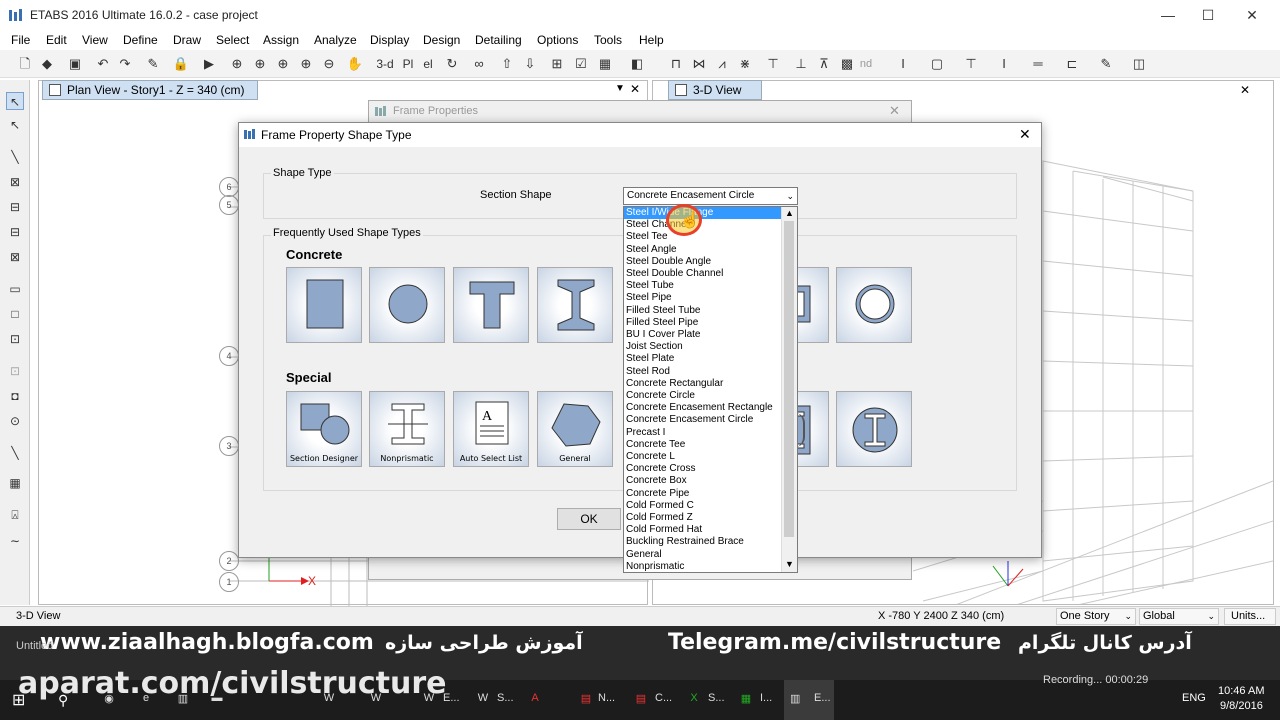 The width and height of the screenshot is (1280, 720). I want to click on perspective-icon: ∞, so click(479, 64).